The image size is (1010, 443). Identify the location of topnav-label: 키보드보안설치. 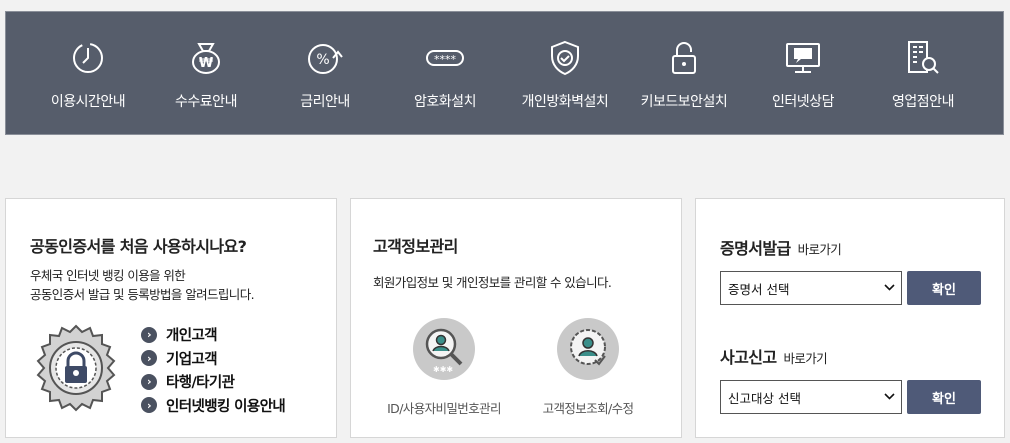
(684, 102).